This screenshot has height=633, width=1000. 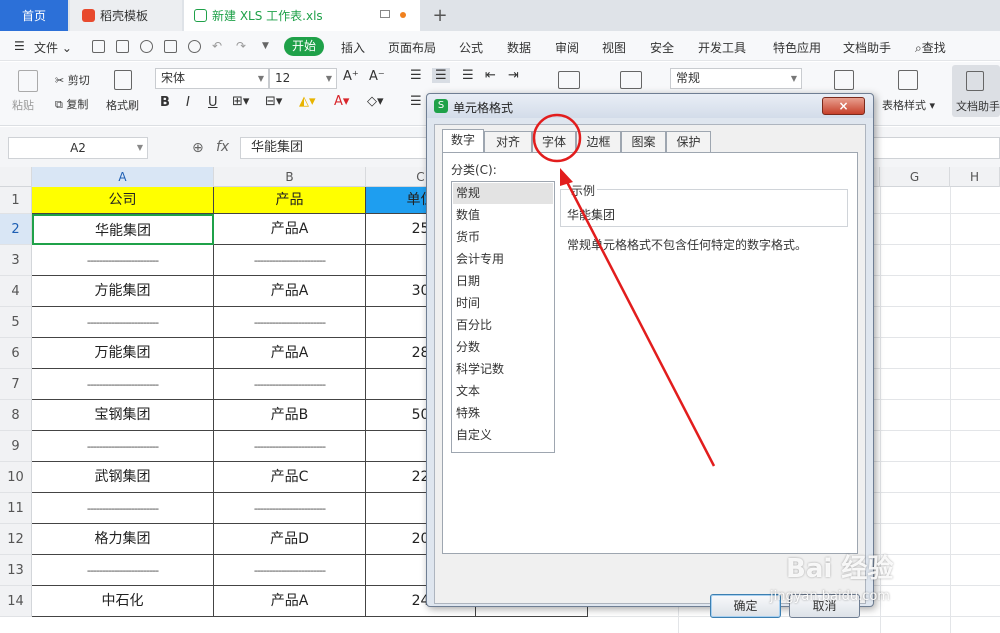 I want to click on annotation-overlay, so click(x=624, y=290).